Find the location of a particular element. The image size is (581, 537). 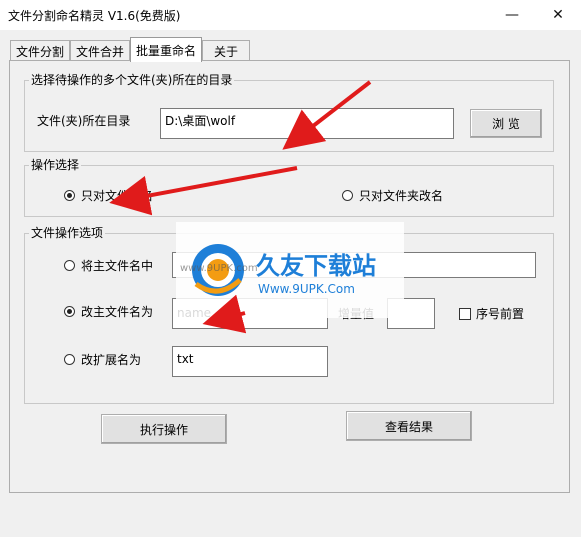

radio-change-extension-label: 改扩展名为 is located at coordinates (111, 360).